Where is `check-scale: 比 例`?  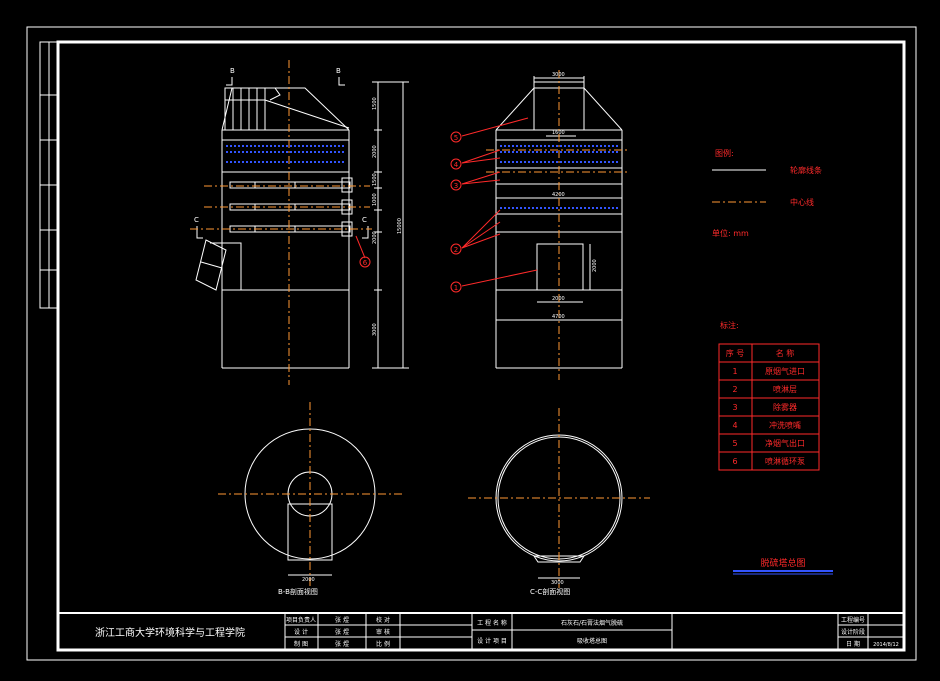
check-scale: 比 例 is located at coordinates (383, 644).